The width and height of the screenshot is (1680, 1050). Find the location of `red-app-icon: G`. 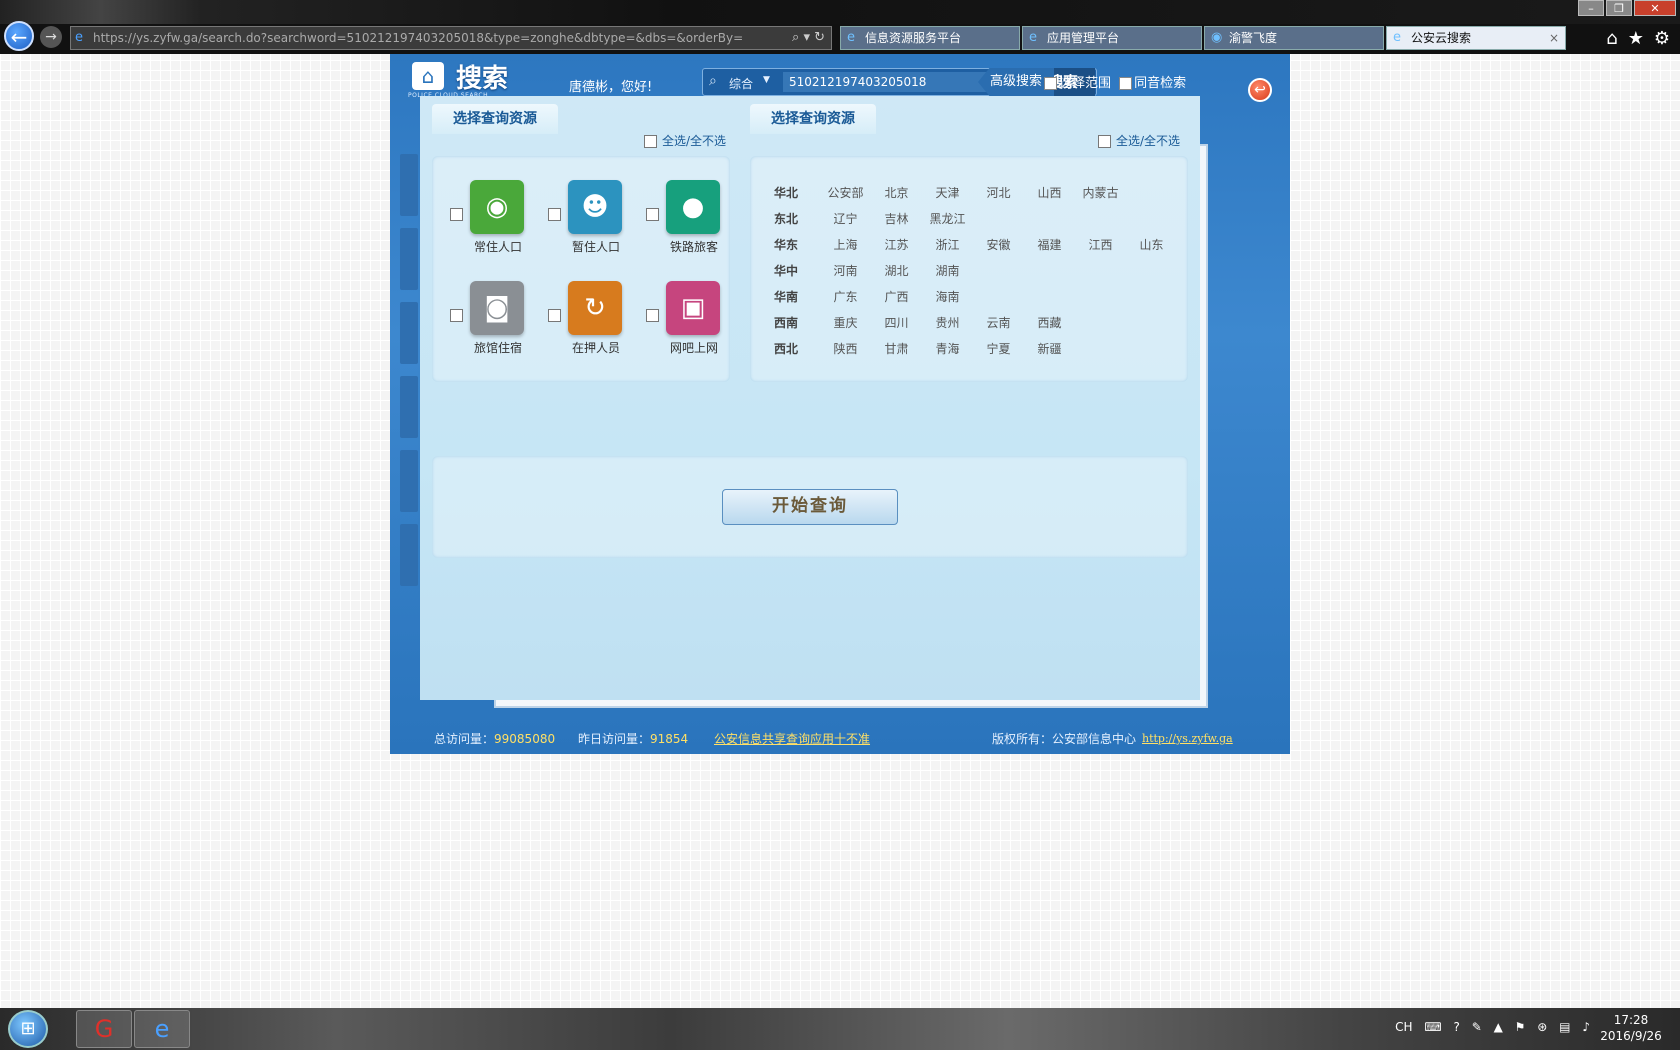

red-app-icon: G is located at coordinates (104, 1029).